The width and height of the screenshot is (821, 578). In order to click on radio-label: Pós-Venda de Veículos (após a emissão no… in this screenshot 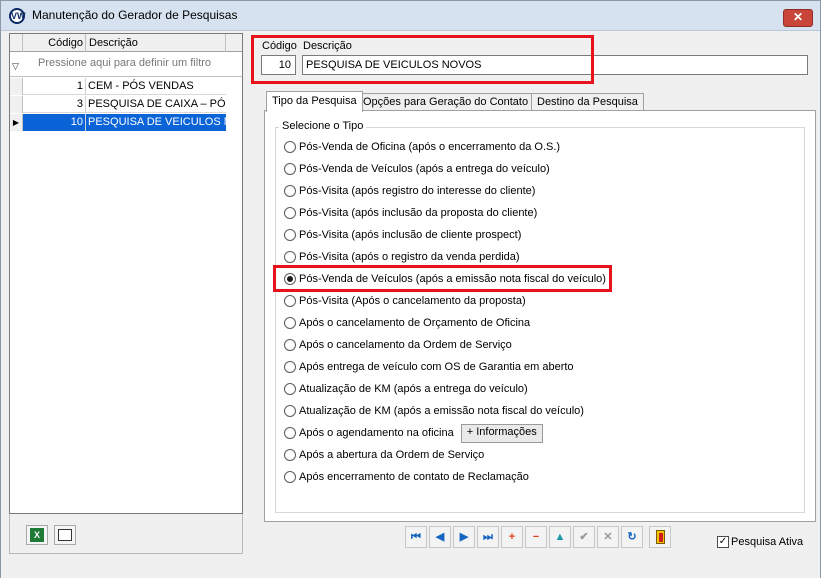, I will do `click(452, 279)`.